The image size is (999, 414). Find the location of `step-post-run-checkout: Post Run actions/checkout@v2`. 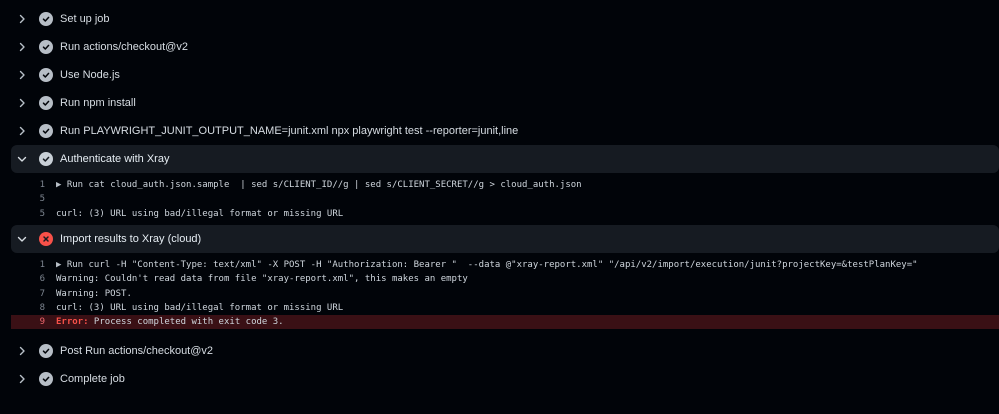

step-post-run-checkout: Post Run actions/checkout@v2 is located at coordinates (505, 351).